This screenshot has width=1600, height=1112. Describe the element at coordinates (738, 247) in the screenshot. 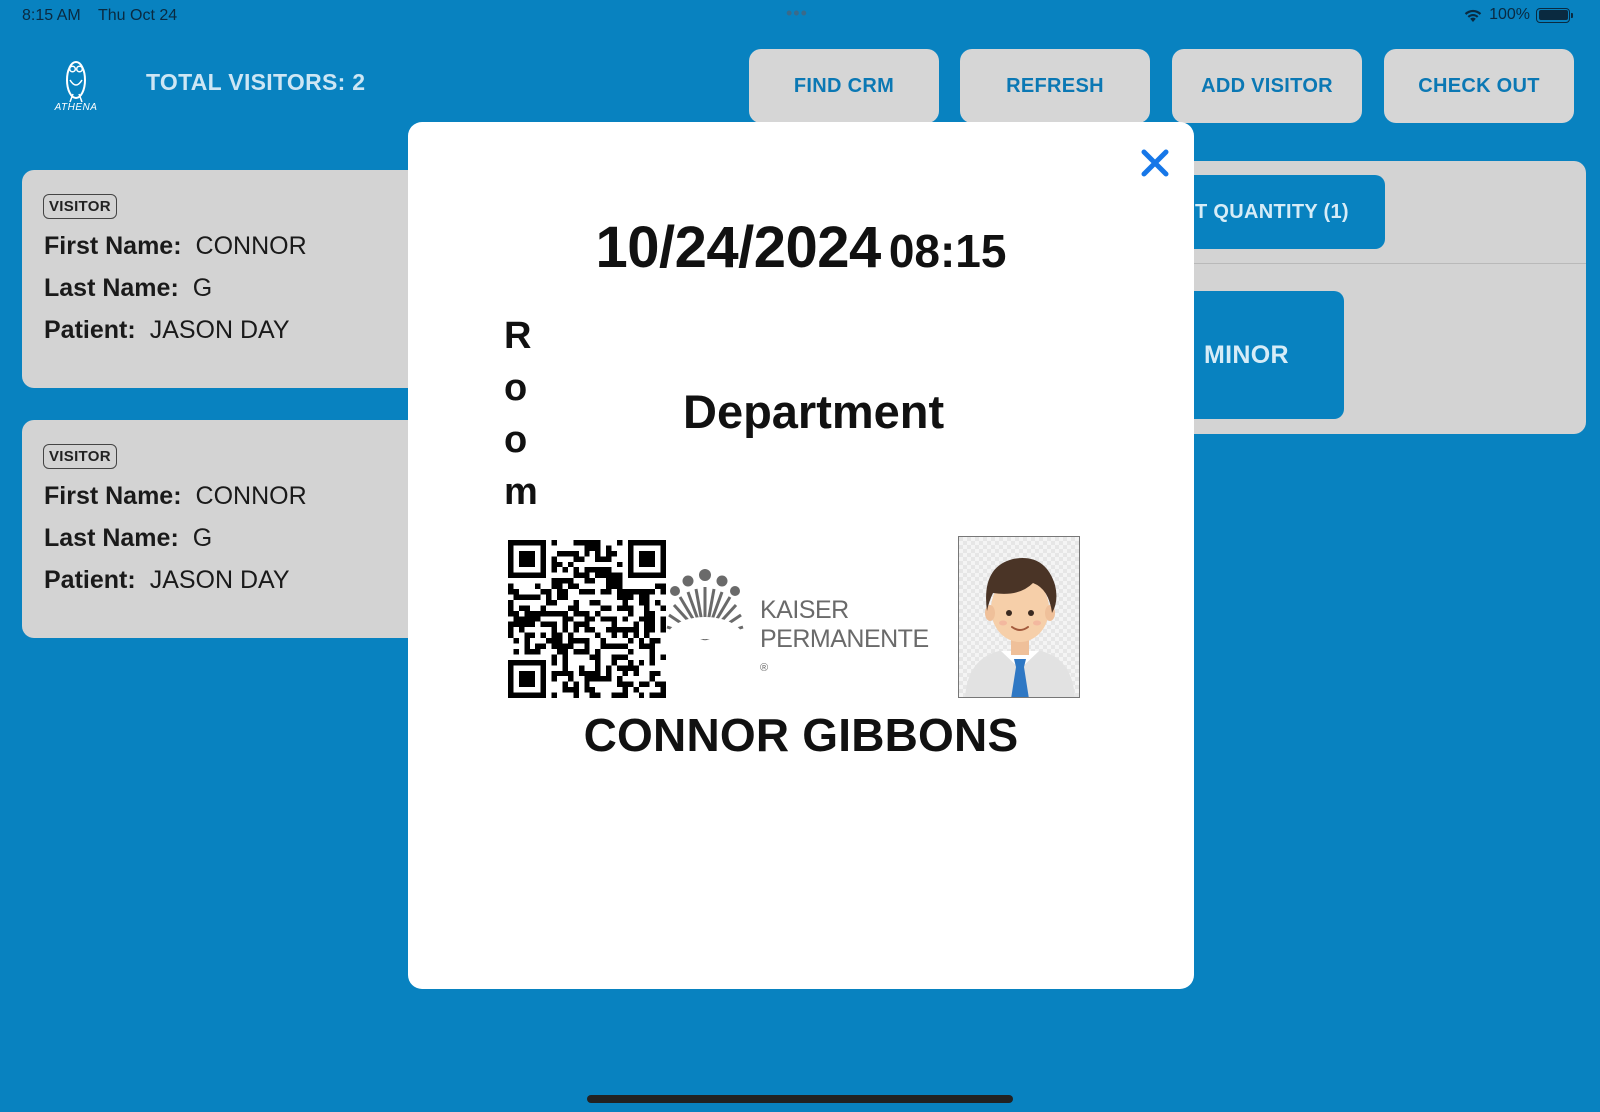

I see `badge-date: 10/24/2024` at that location.